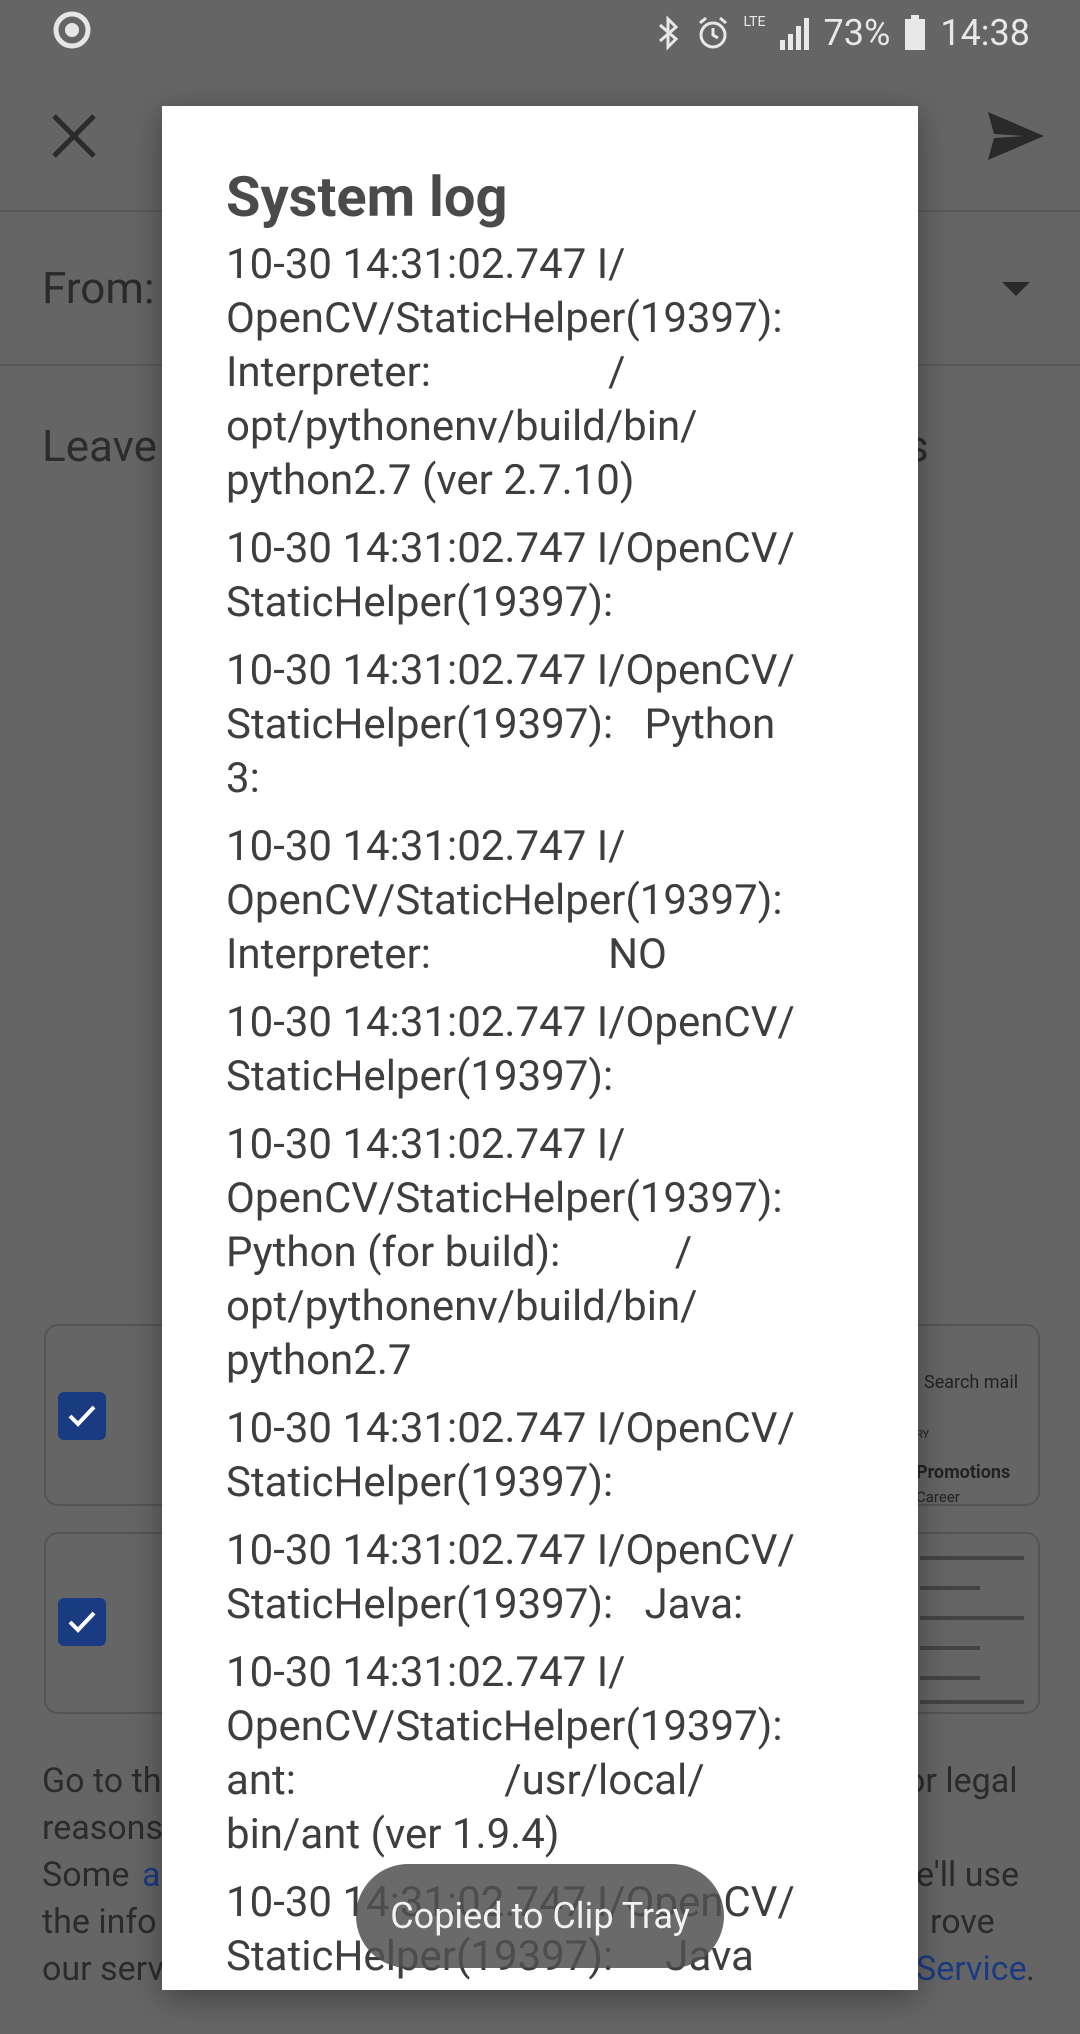 The width and height of the screenshot is (1080, 2034). I want to click on send-icon, so click(1016, 136).